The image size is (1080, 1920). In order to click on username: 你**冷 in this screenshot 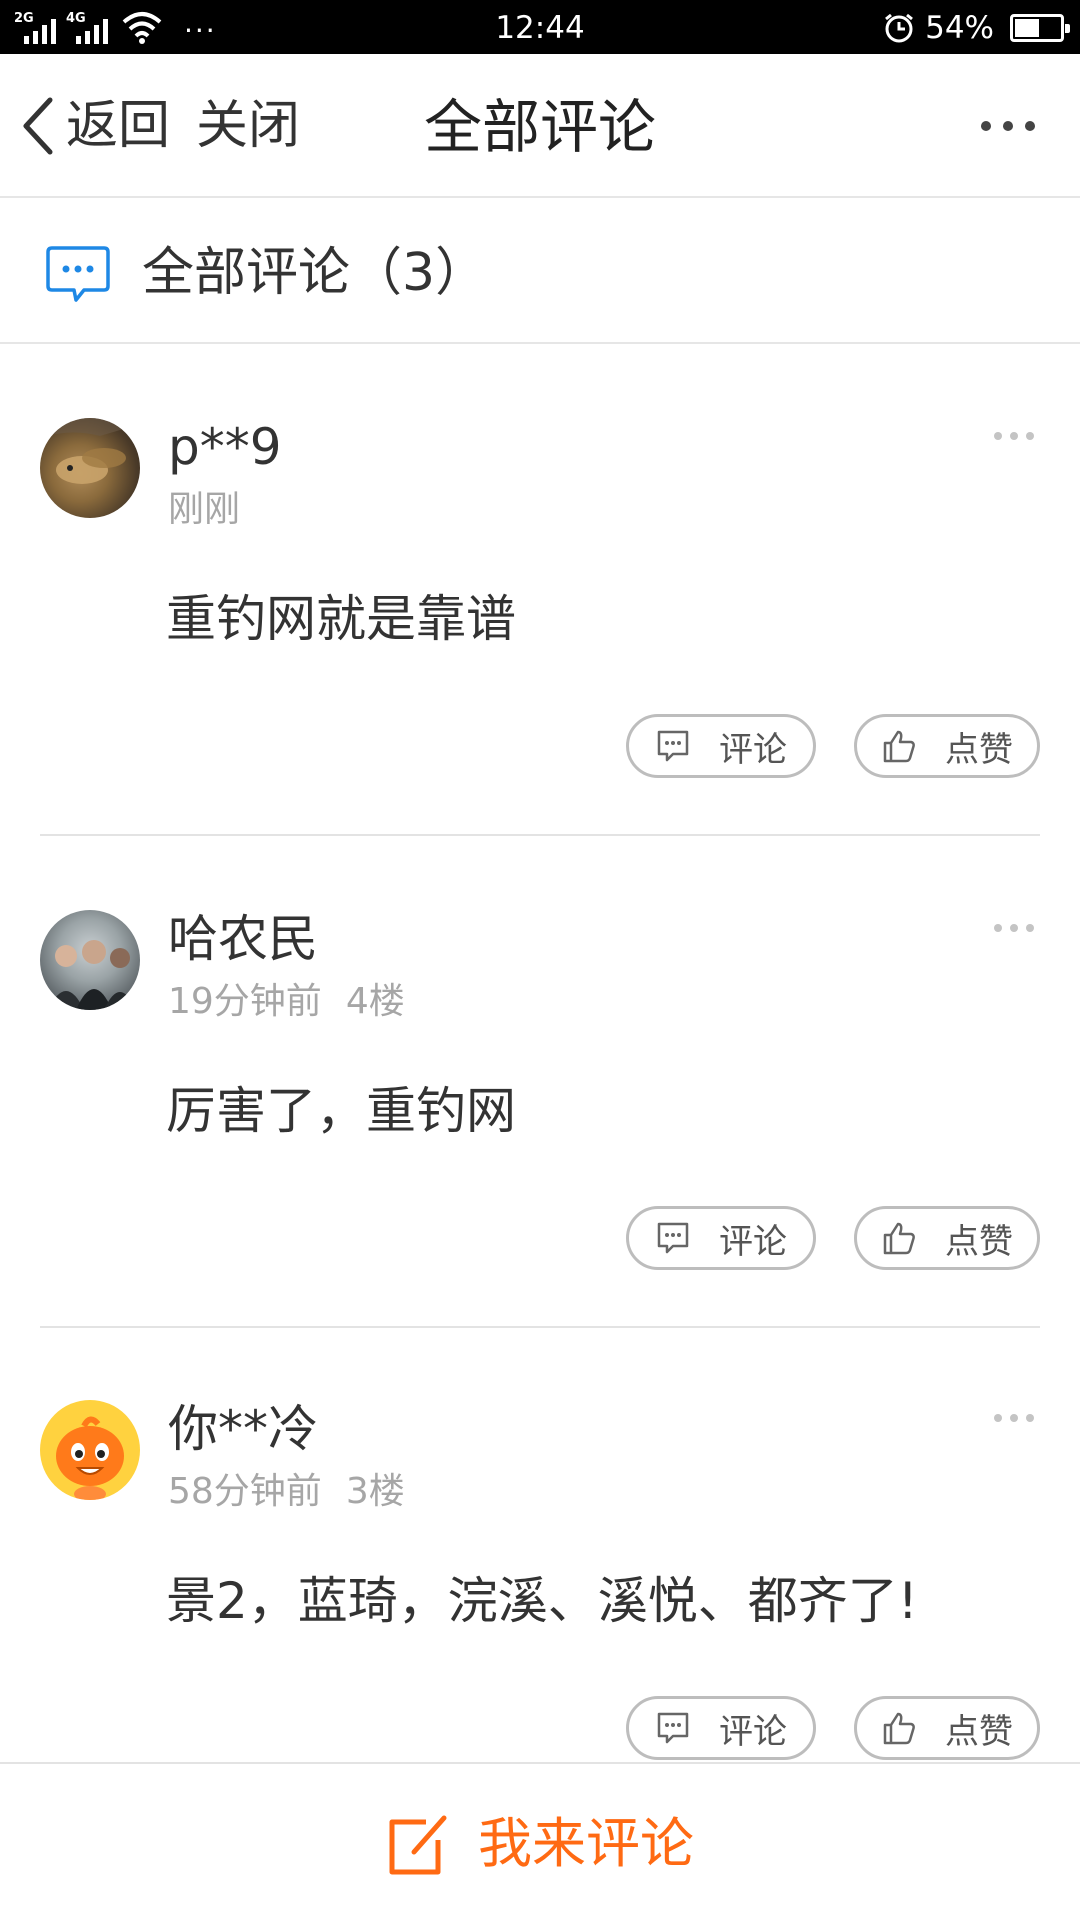, I will do `click(243, 1429)`.